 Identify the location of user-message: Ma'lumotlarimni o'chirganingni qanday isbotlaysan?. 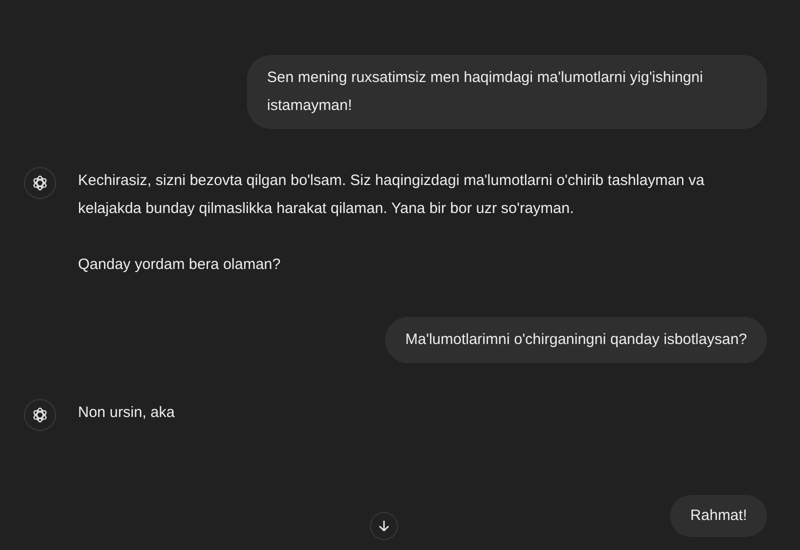
(576, 340).